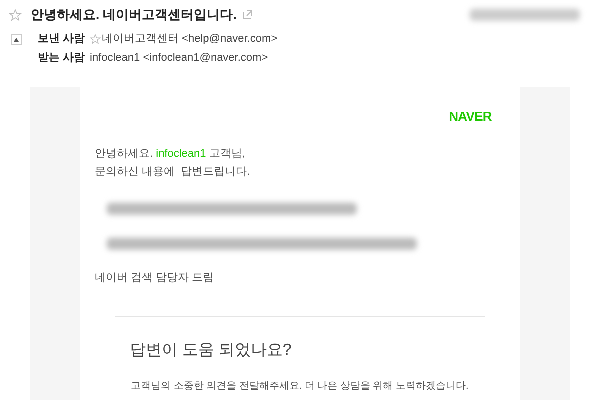 This screenshot has height=400, width=600. Describe the element at coordinates (247, 15) in the screenshot. I see `popout-icon` at that location.